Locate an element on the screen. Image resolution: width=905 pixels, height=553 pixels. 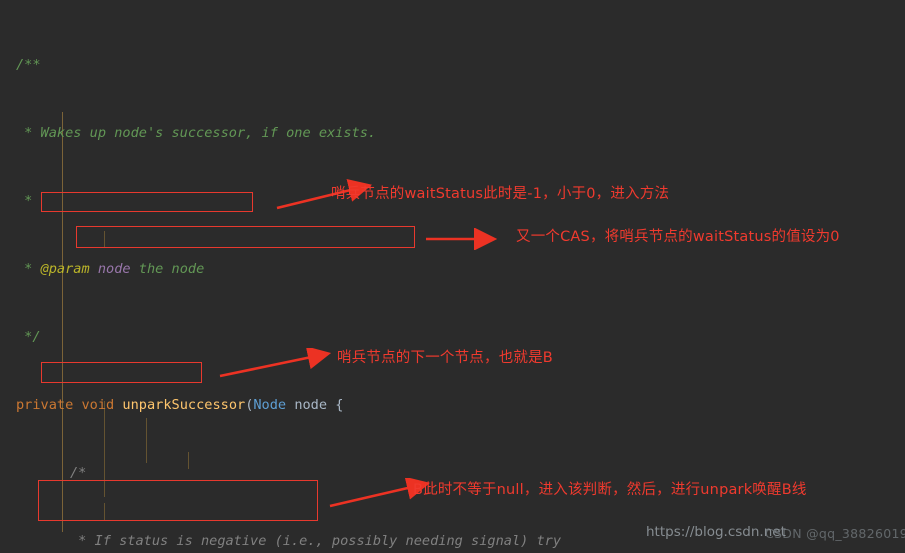
code-line-5: */ is located at coordinates (452, 337).